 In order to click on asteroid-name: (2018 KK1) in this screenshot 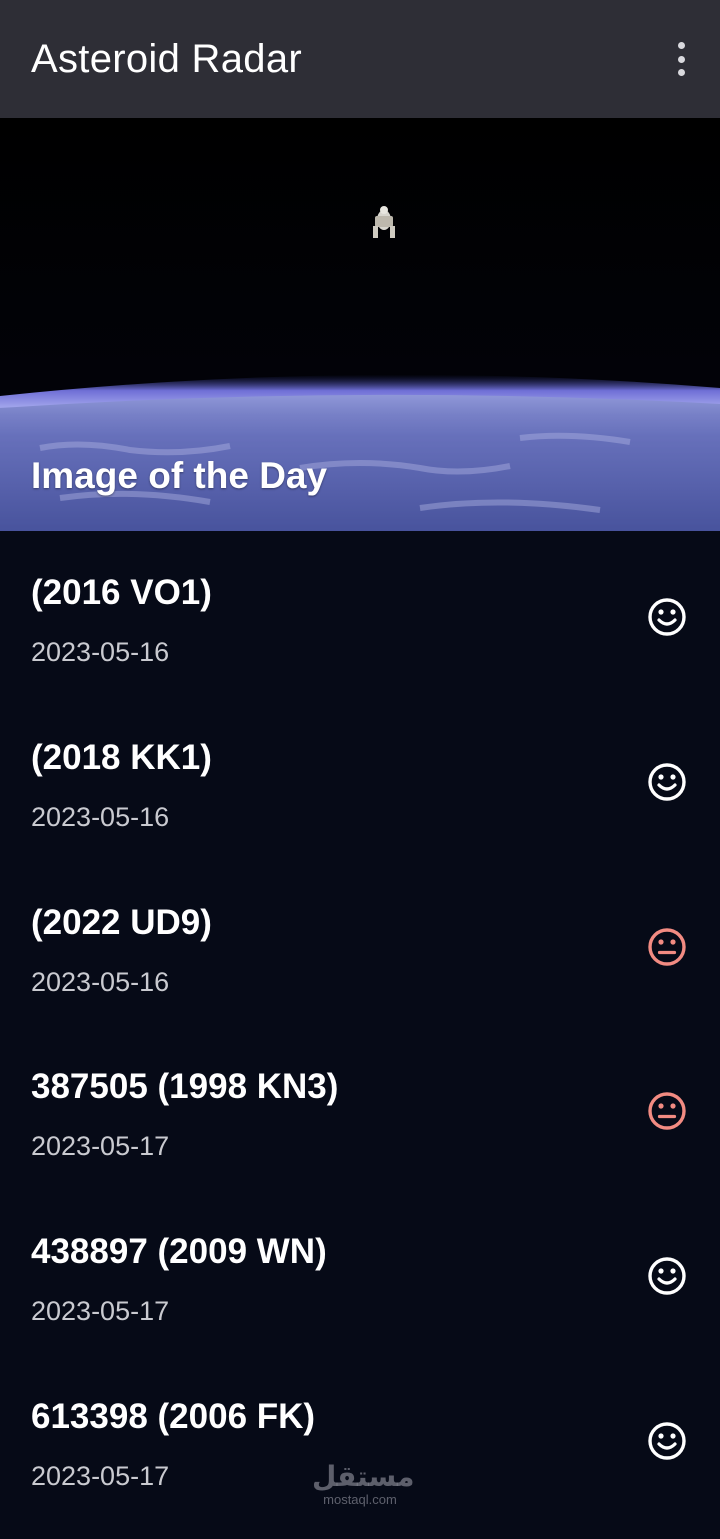, I will do `click(121, 757)`.